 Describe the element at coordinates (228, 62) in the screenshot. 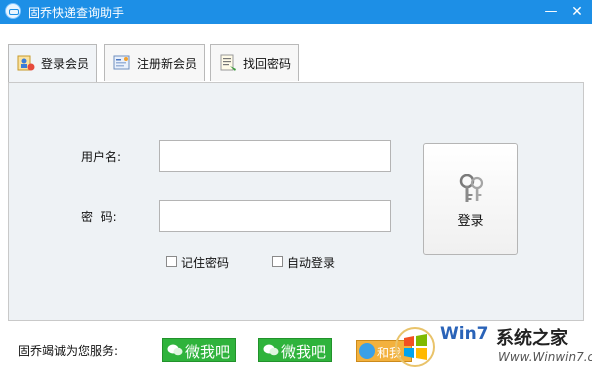

I see `recover-password-icon` at that location.